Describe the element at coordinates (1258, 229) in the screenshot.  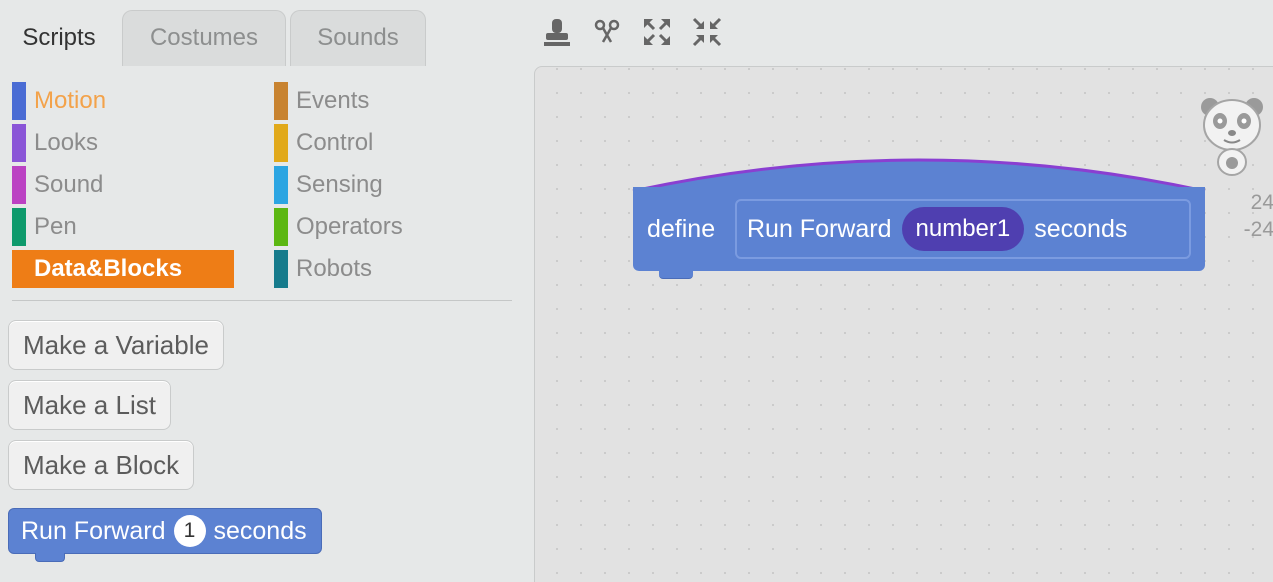
I see `coord-y: -24` at that location.